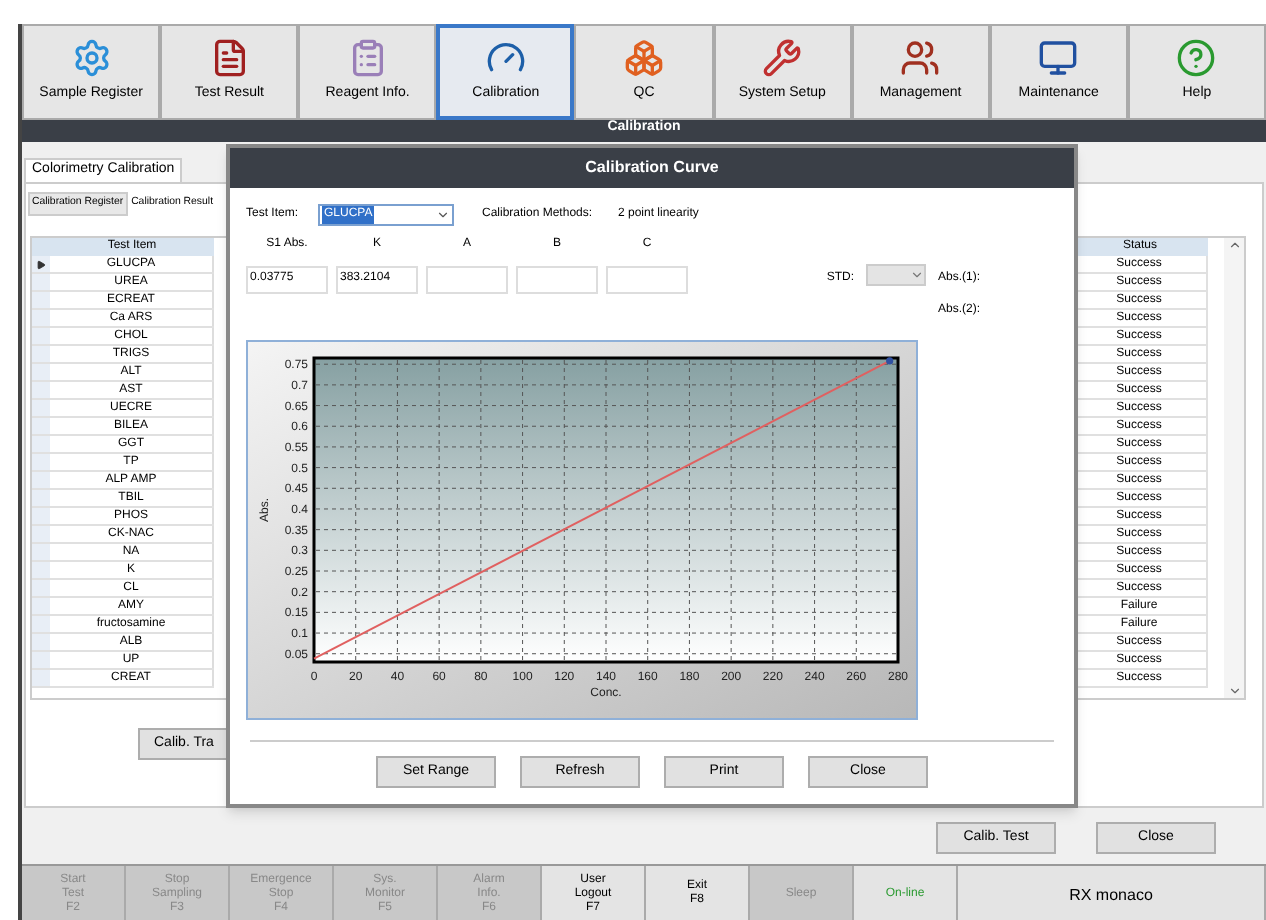  Describe the element at coordinates (1196, 58) in the screenshot. I see `help-icon` at that location.